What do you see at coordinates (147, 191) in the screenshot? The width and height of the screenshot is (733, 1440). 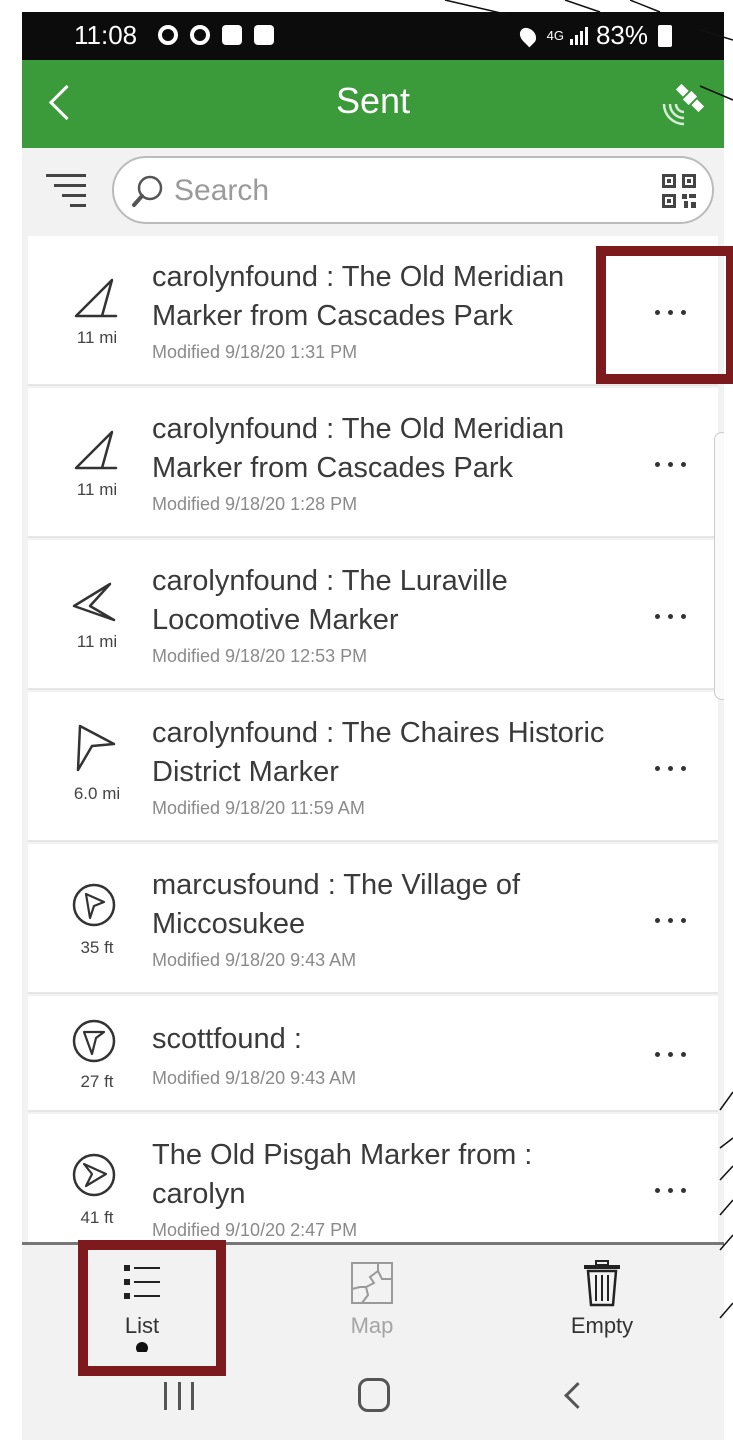 I see `search-icon` at bounding box center [147, 191].